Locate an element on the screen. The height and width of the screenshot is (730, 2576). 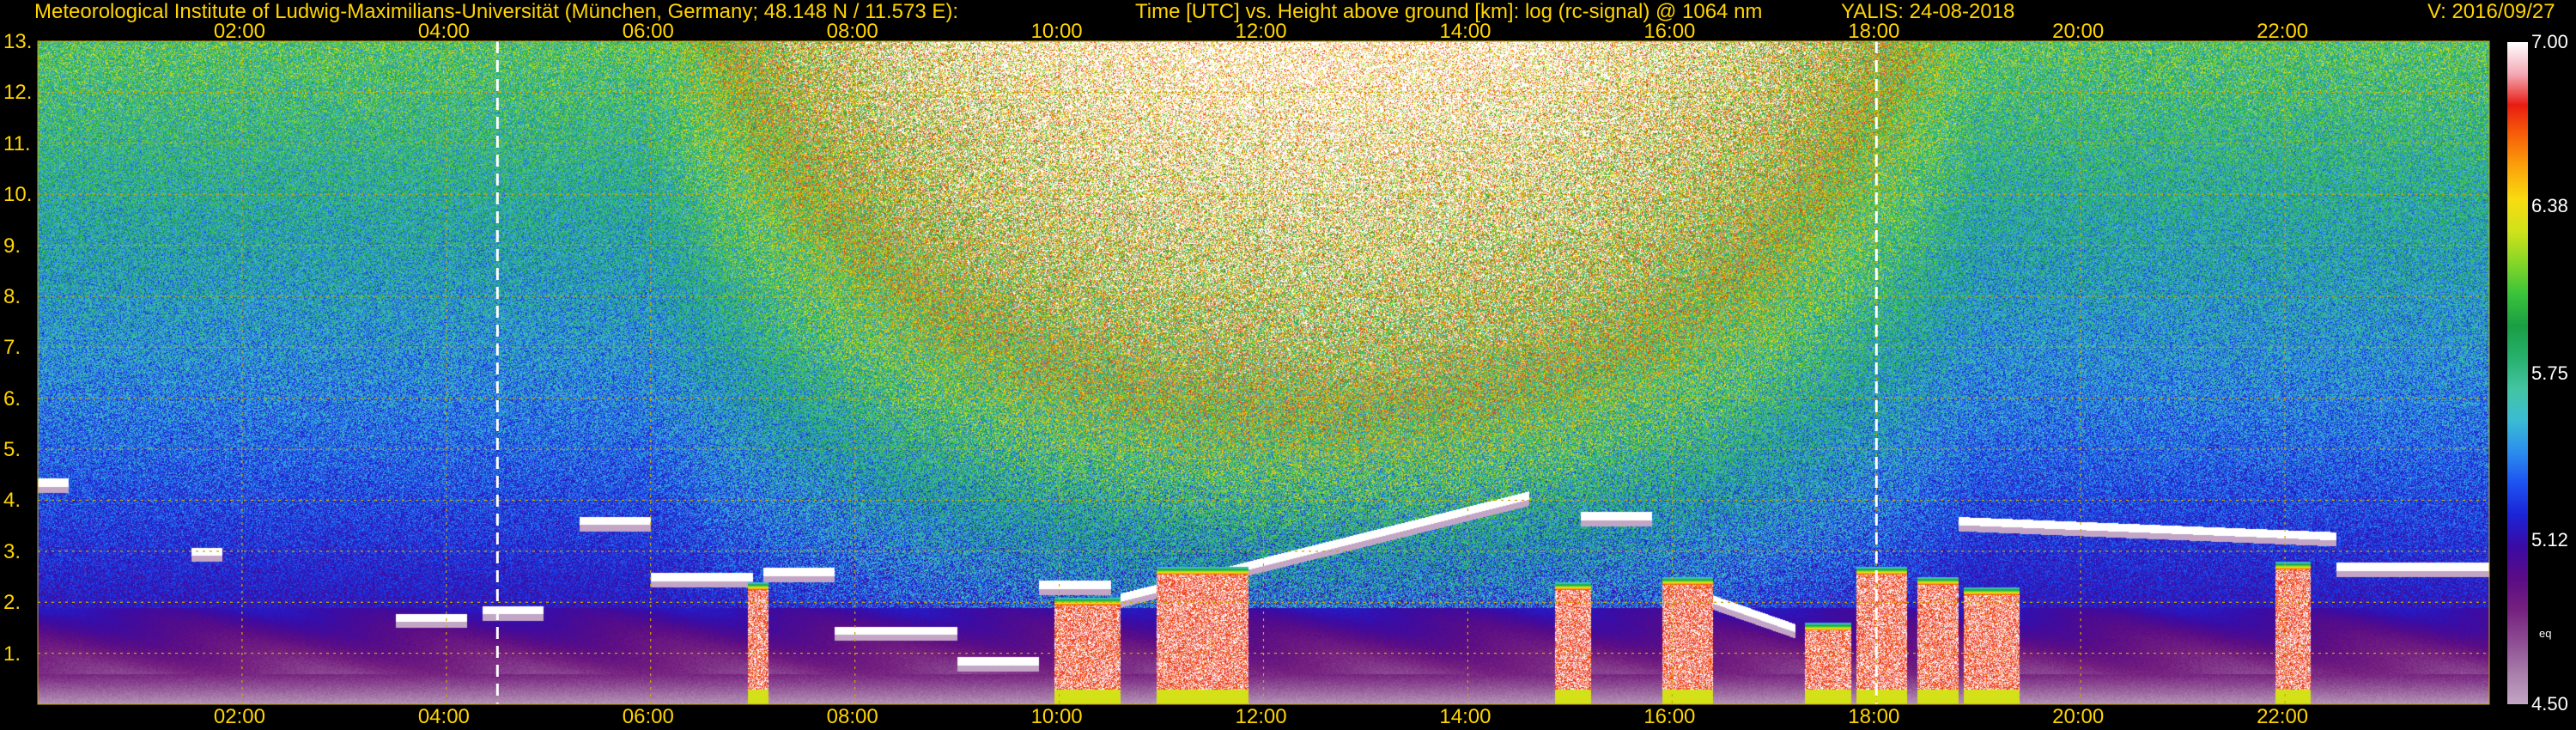
x-tick-label-top: 22:00 is located at coordinates (2283, 31).